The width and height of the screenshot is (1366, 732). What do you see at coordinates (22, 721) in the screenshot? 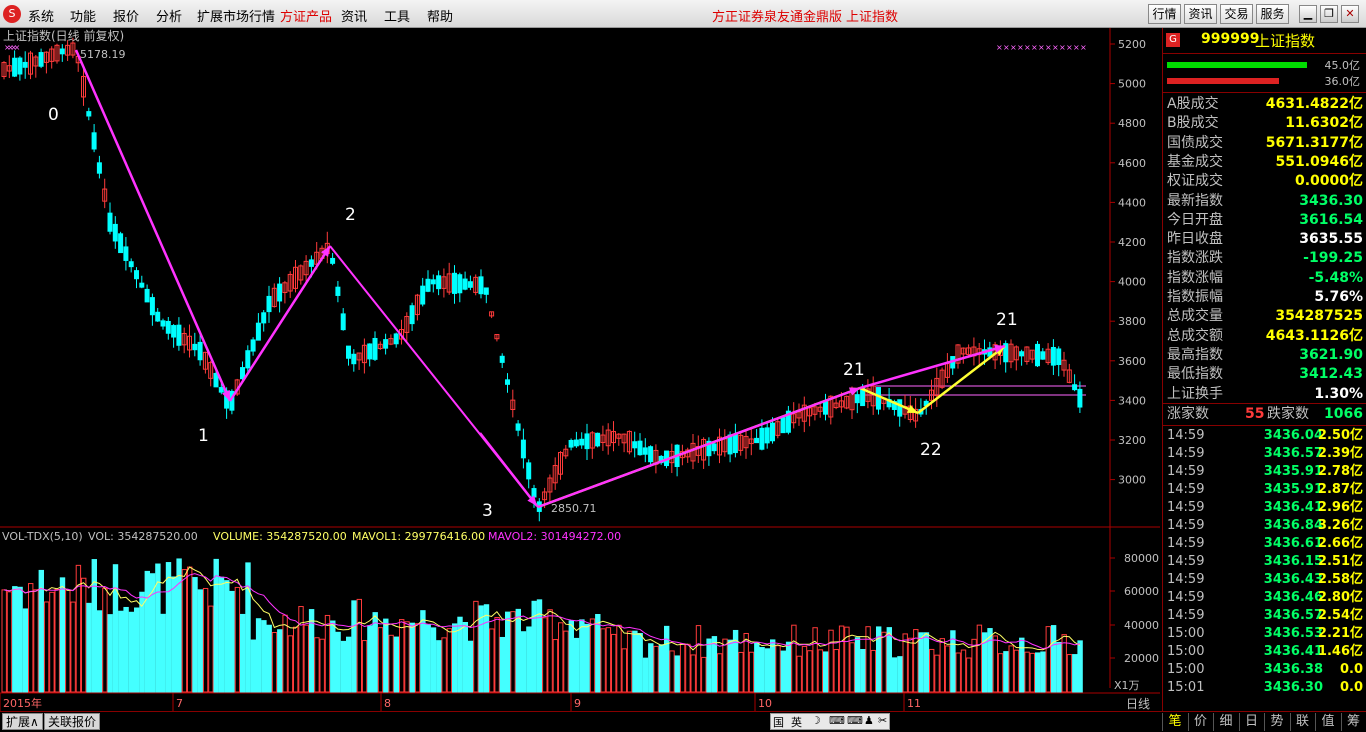
I see `tab-extend: 扩展∧` at bounding box center [22, 721].